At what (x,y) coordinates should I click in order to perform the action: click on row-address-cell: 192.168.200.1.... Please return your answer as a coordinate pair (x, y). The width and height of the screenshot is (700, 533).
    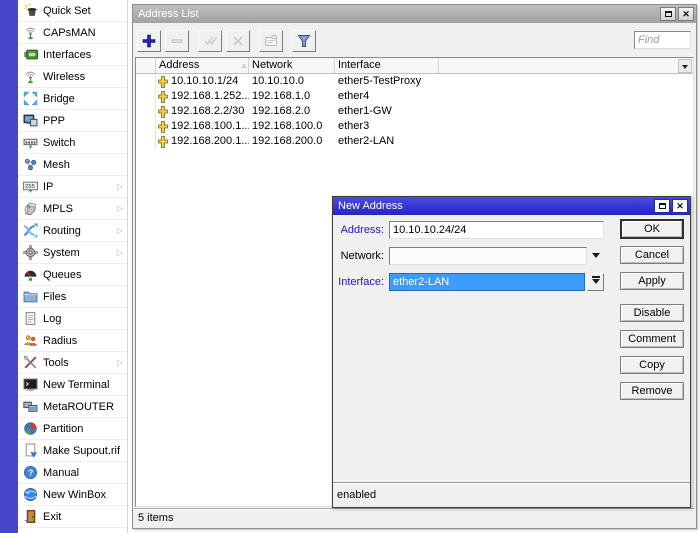
    Looking at the image, I should click on (202, 141).